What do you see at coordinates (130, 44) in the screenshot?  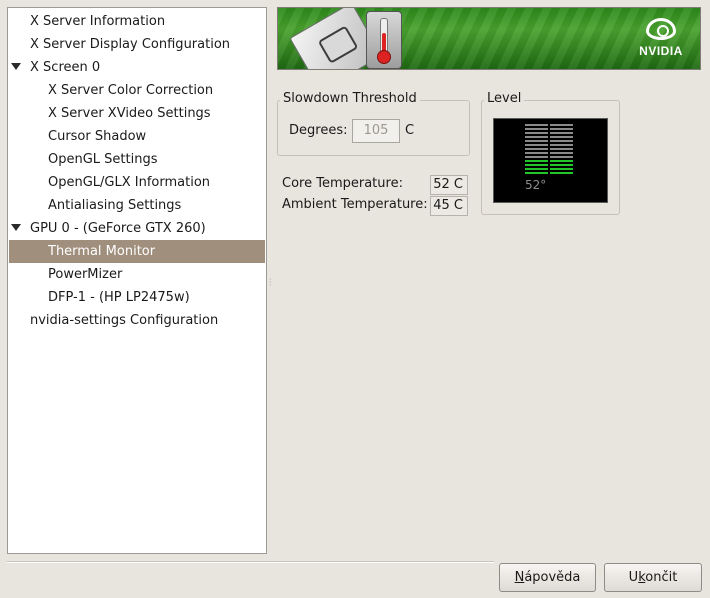 I see `tree-item-label: X Server Display Configuration` at bounding box center [130, 44].